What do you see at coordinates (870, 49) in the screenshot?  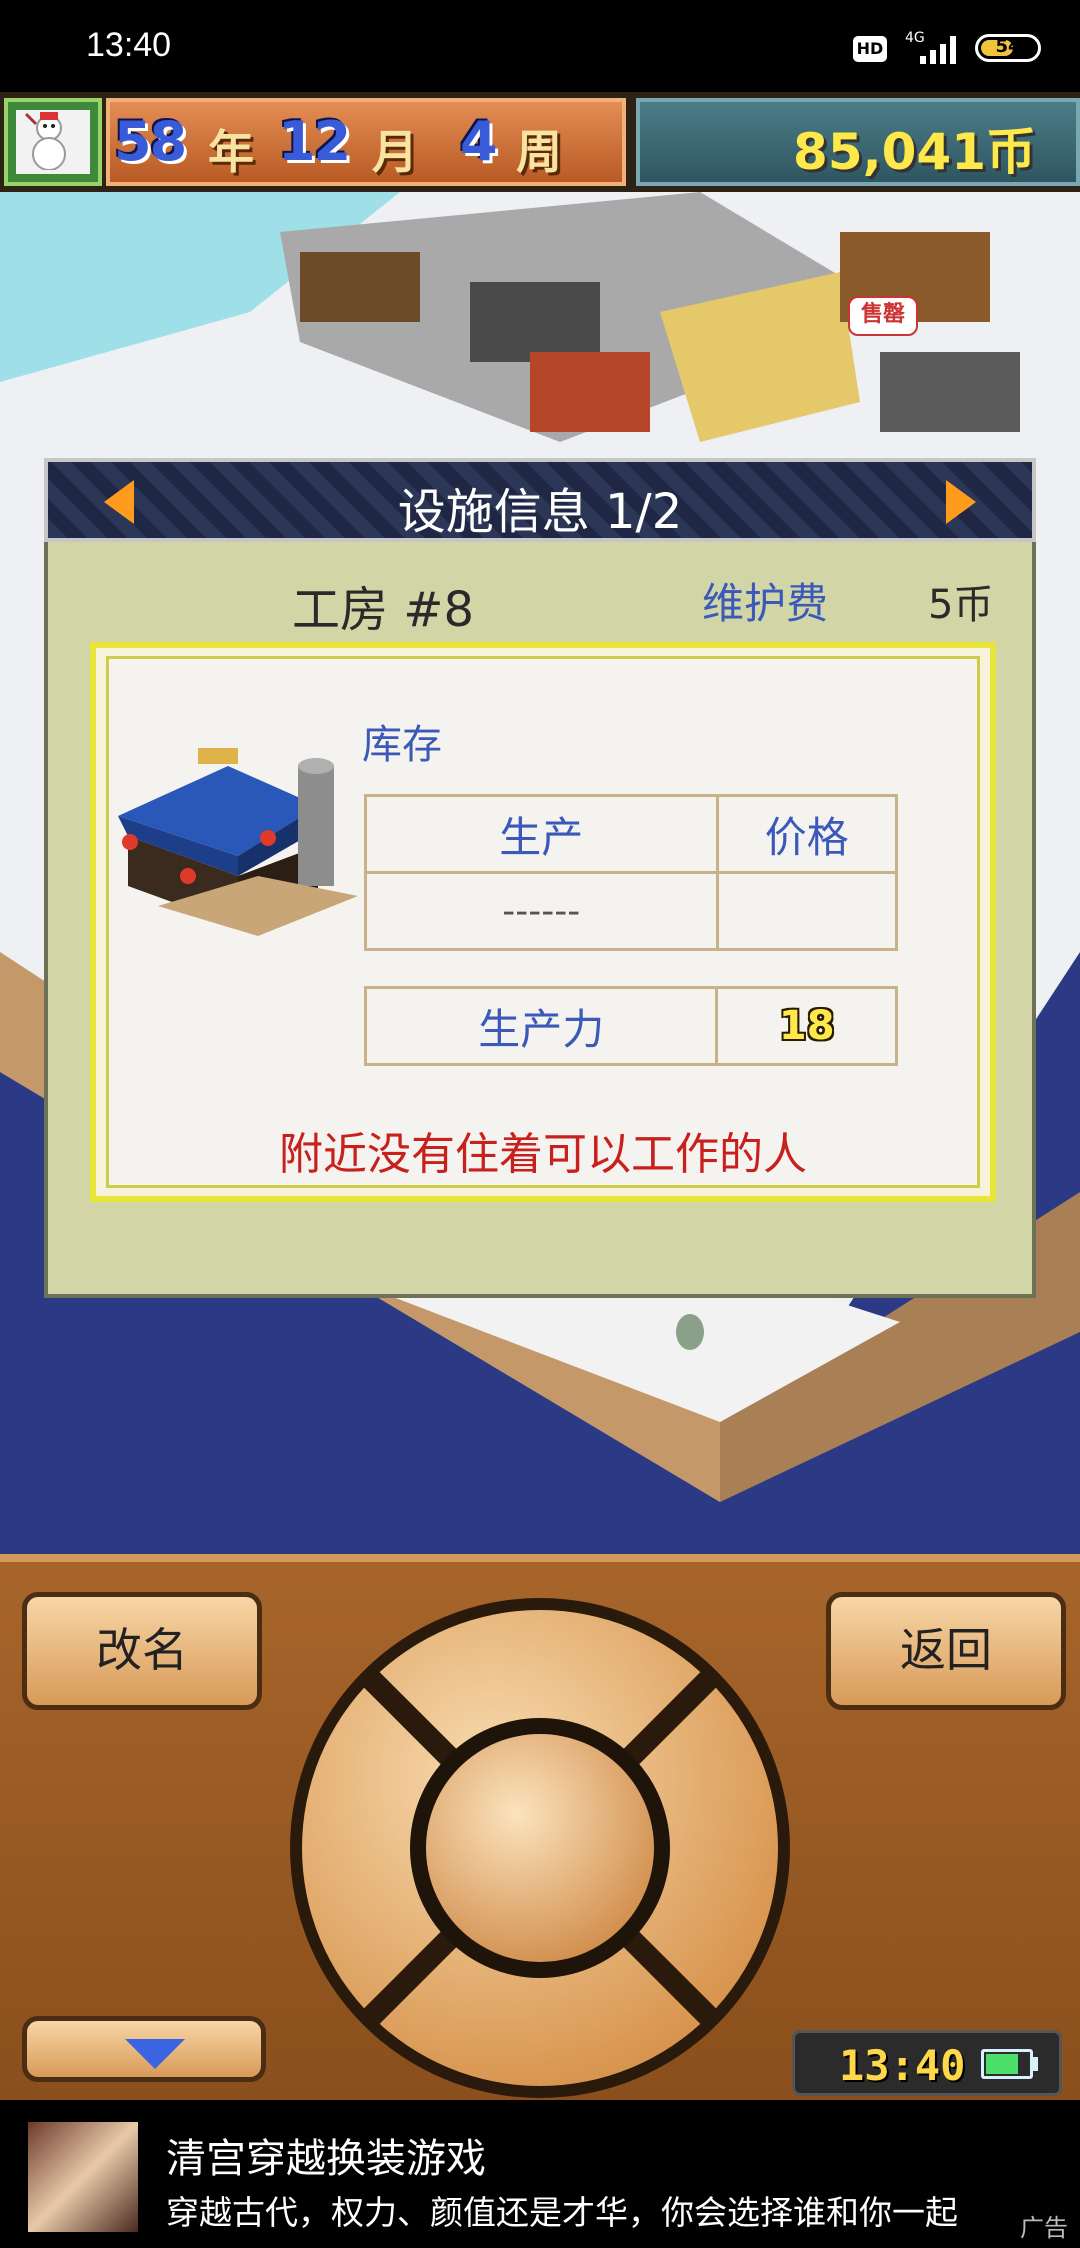 I see `hd-badge: HD` at bounding box center [870, 49].